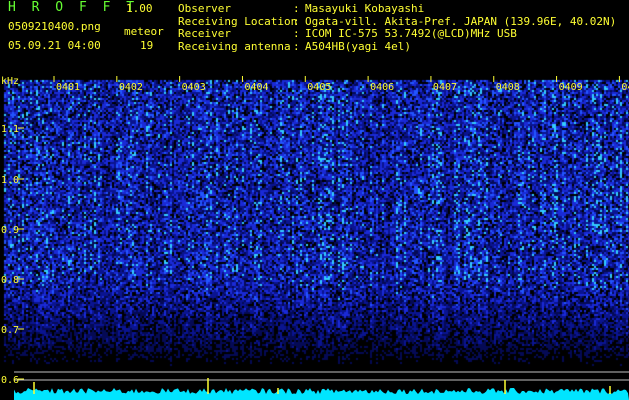 This screenshot has width=629, height=400. I want to click on capture-datetime: 05.09.21 04:00, so click(54, 45).